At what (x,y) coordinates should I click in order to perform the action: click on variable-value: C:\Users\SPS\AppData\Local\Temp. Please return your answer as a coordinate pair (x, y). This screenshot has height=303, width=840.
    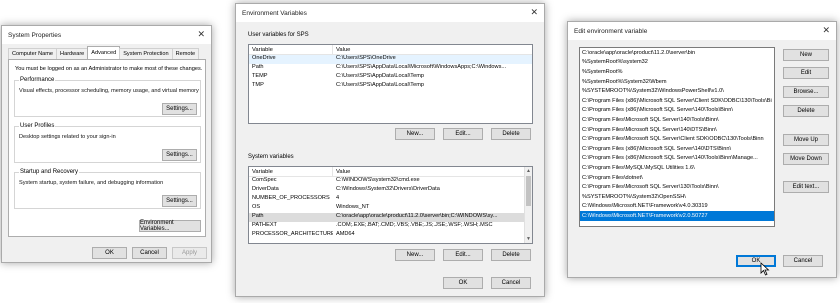
    Looking at the image, I should click on (380, 85).